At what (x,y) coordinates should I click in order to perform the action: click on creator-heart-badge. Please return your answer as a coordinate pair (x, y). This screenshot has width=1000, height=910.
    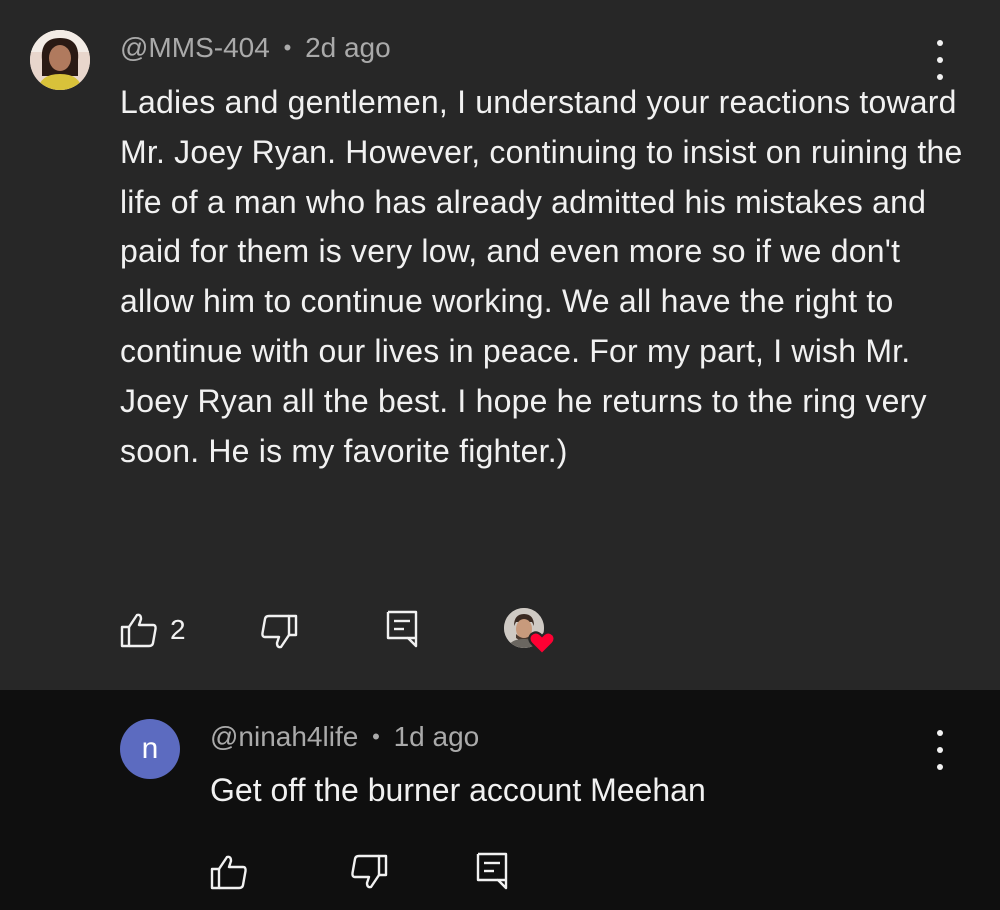
    Looking at the image, I should click on (530, 632).